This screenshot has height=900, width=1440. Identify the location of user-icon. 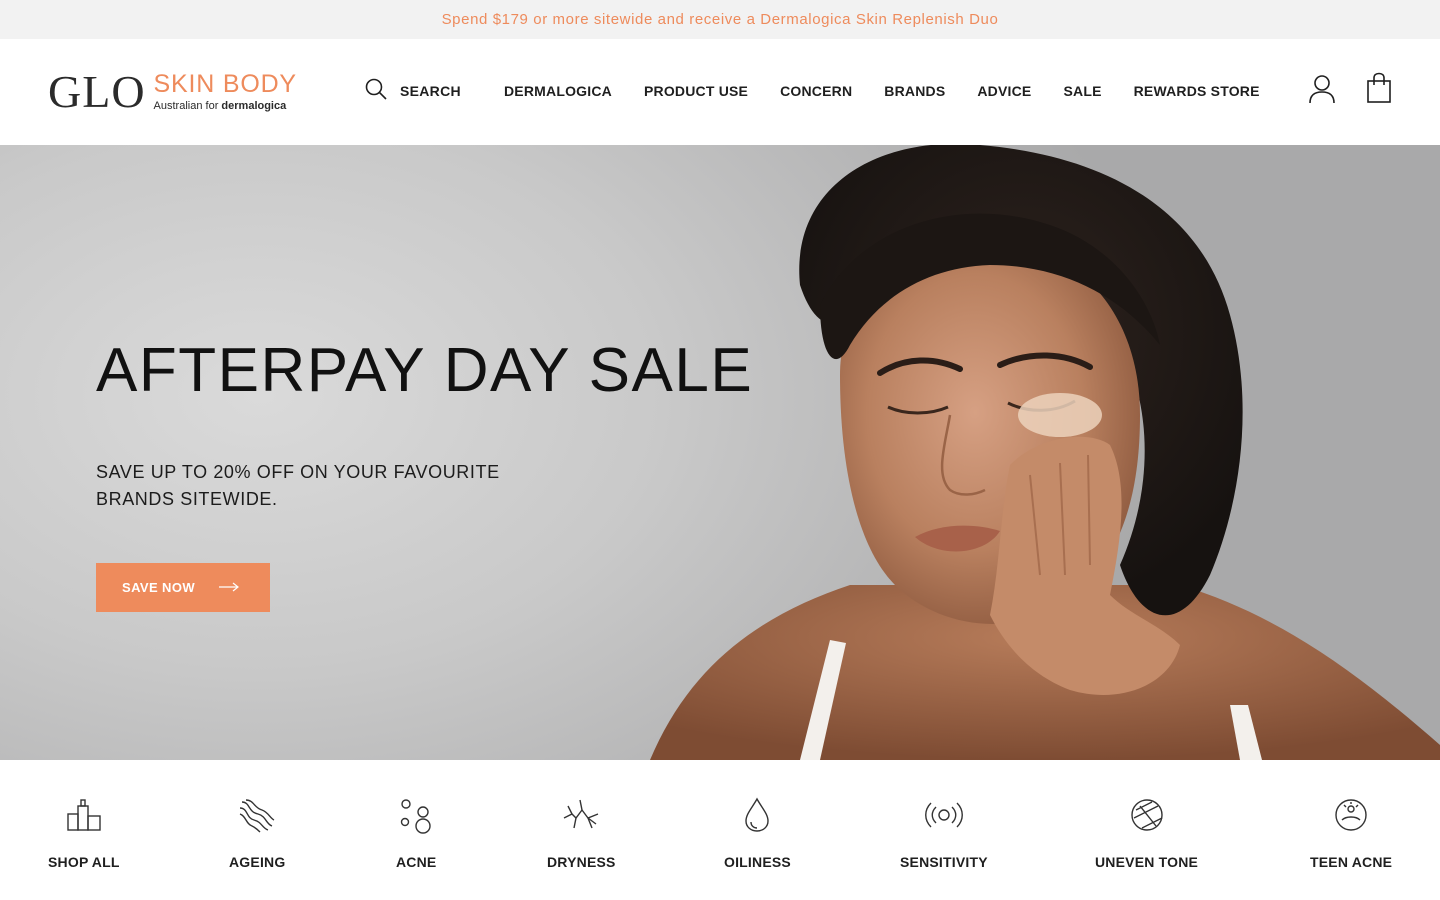
(1322, 89).